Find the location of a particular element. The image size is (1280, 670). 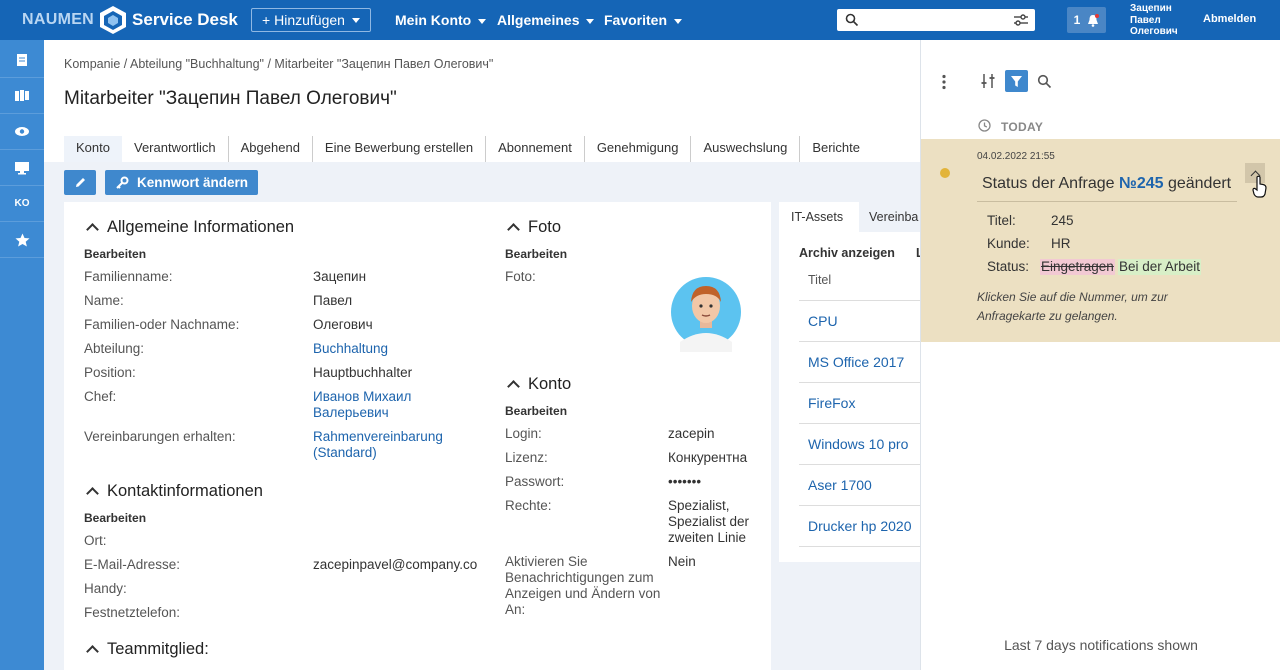

add-button: + Hinzufügen is located at coordinates (311, 20).